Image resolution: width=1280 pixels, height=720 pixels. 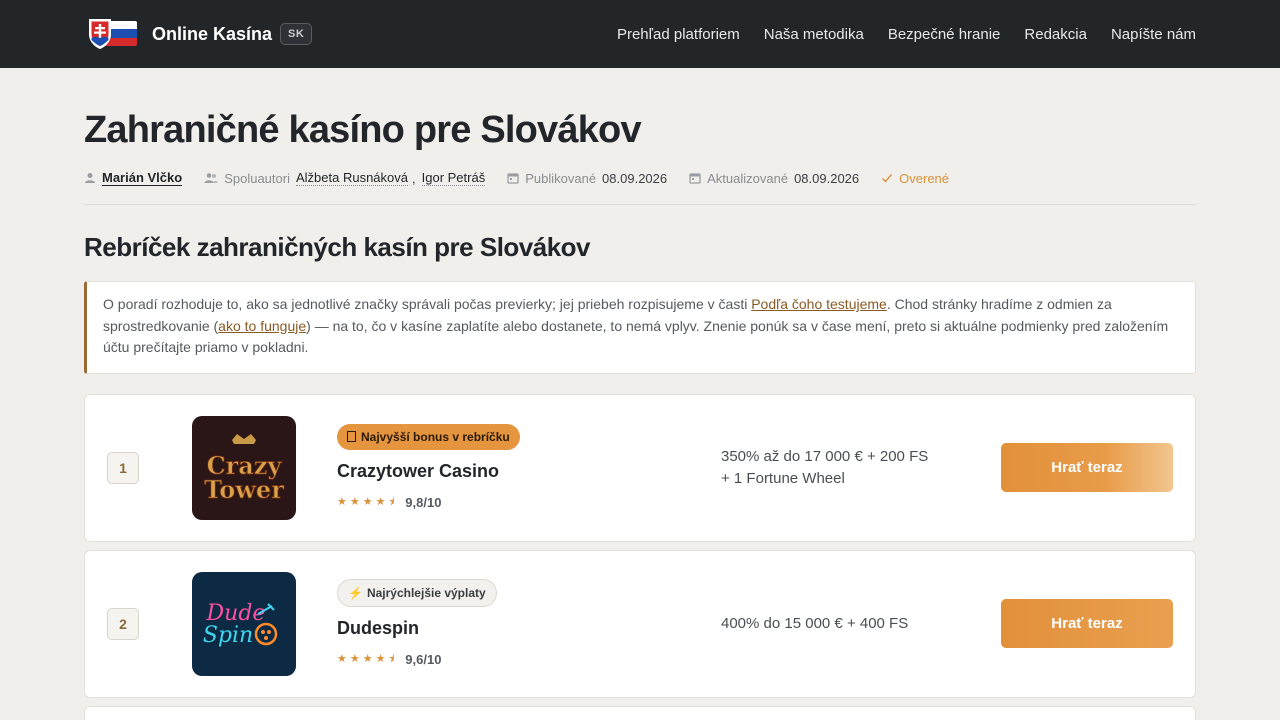 What do you see at coordinates (262, 326) in the screenshot?
I see `how-it-works-link: ako to funguje` at bounding box center [262, 326].